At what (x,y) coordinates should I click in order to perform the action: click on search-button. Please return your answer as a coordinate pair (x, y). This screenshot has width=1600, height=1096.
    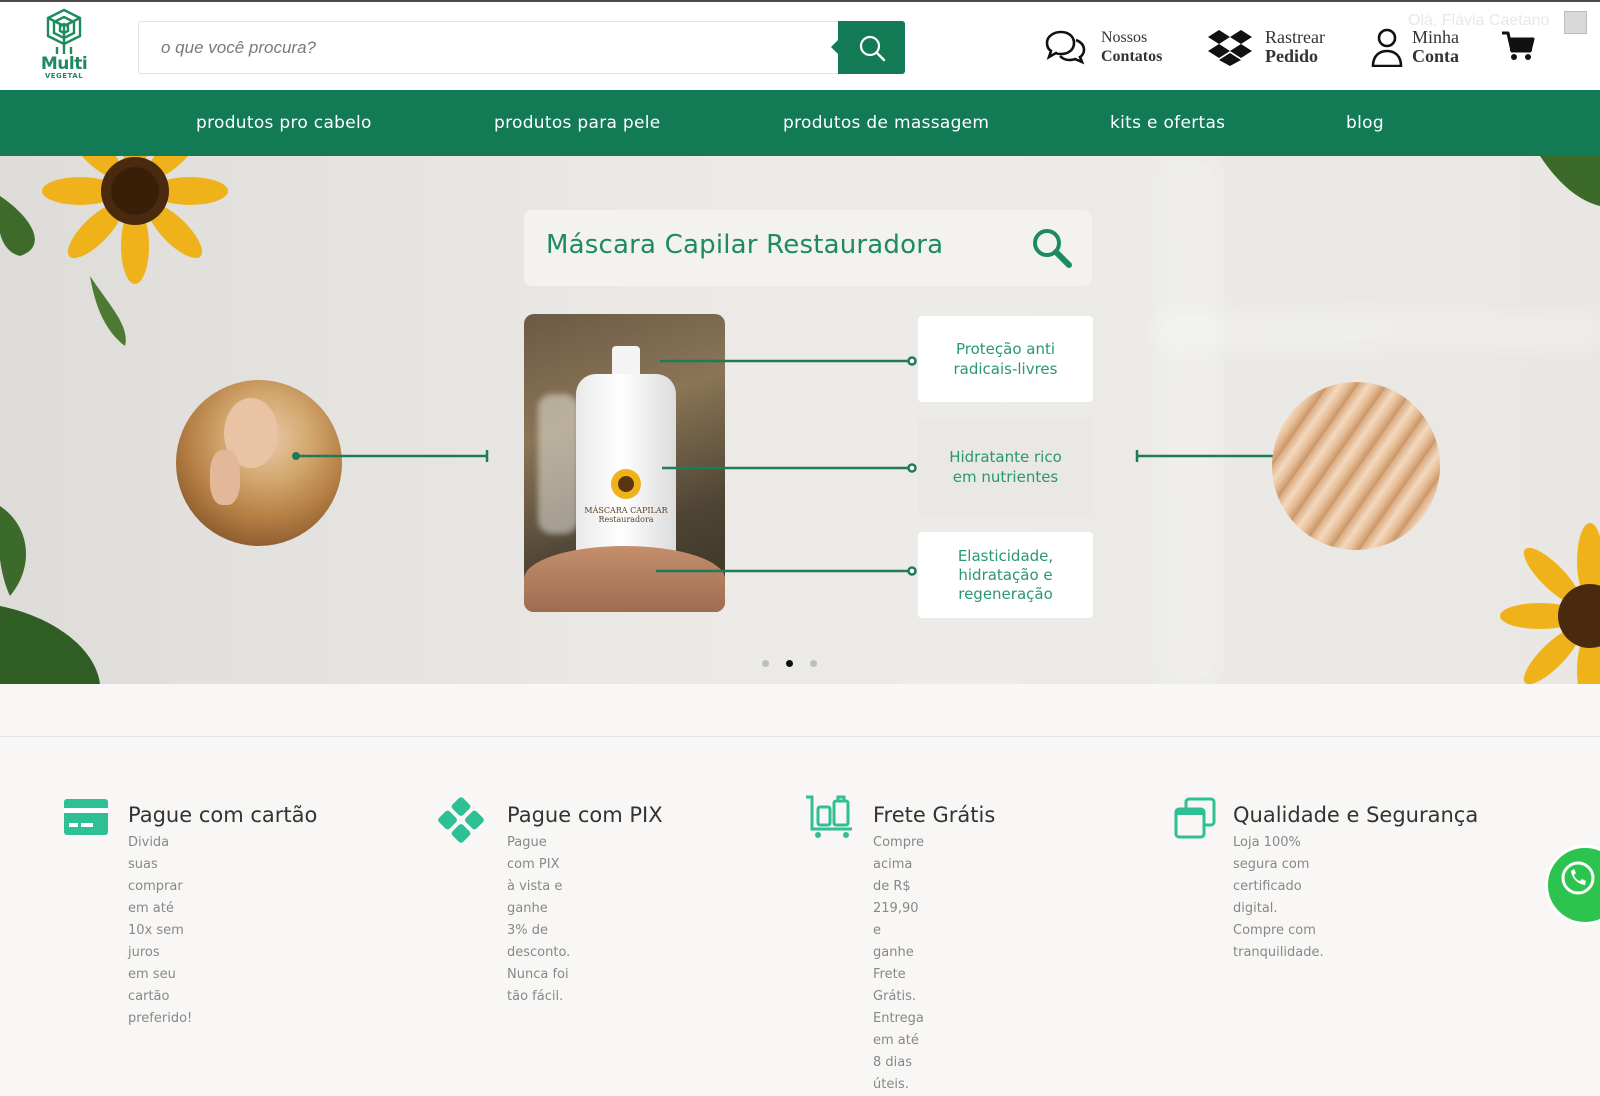
    Looking at the image, I should click on (868, 47).